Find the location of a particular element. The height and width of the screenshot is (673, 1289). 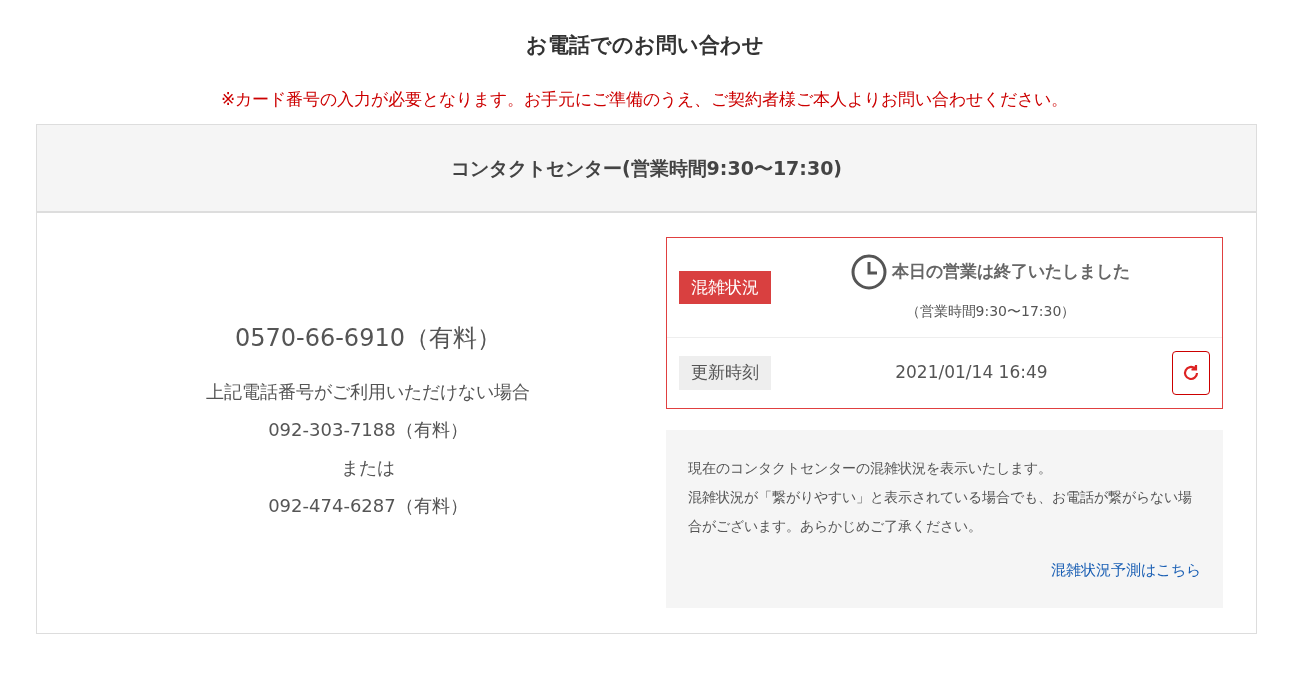

status-hours: （営業時間9:30〜17:30） is located at coordinates (990, 311).